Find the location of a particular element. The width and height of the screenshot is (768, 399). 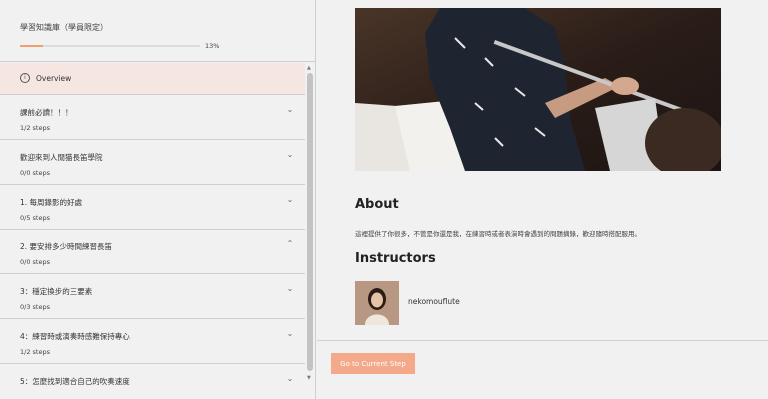

scrollbar-thumb is located at coordinates (310, 222).